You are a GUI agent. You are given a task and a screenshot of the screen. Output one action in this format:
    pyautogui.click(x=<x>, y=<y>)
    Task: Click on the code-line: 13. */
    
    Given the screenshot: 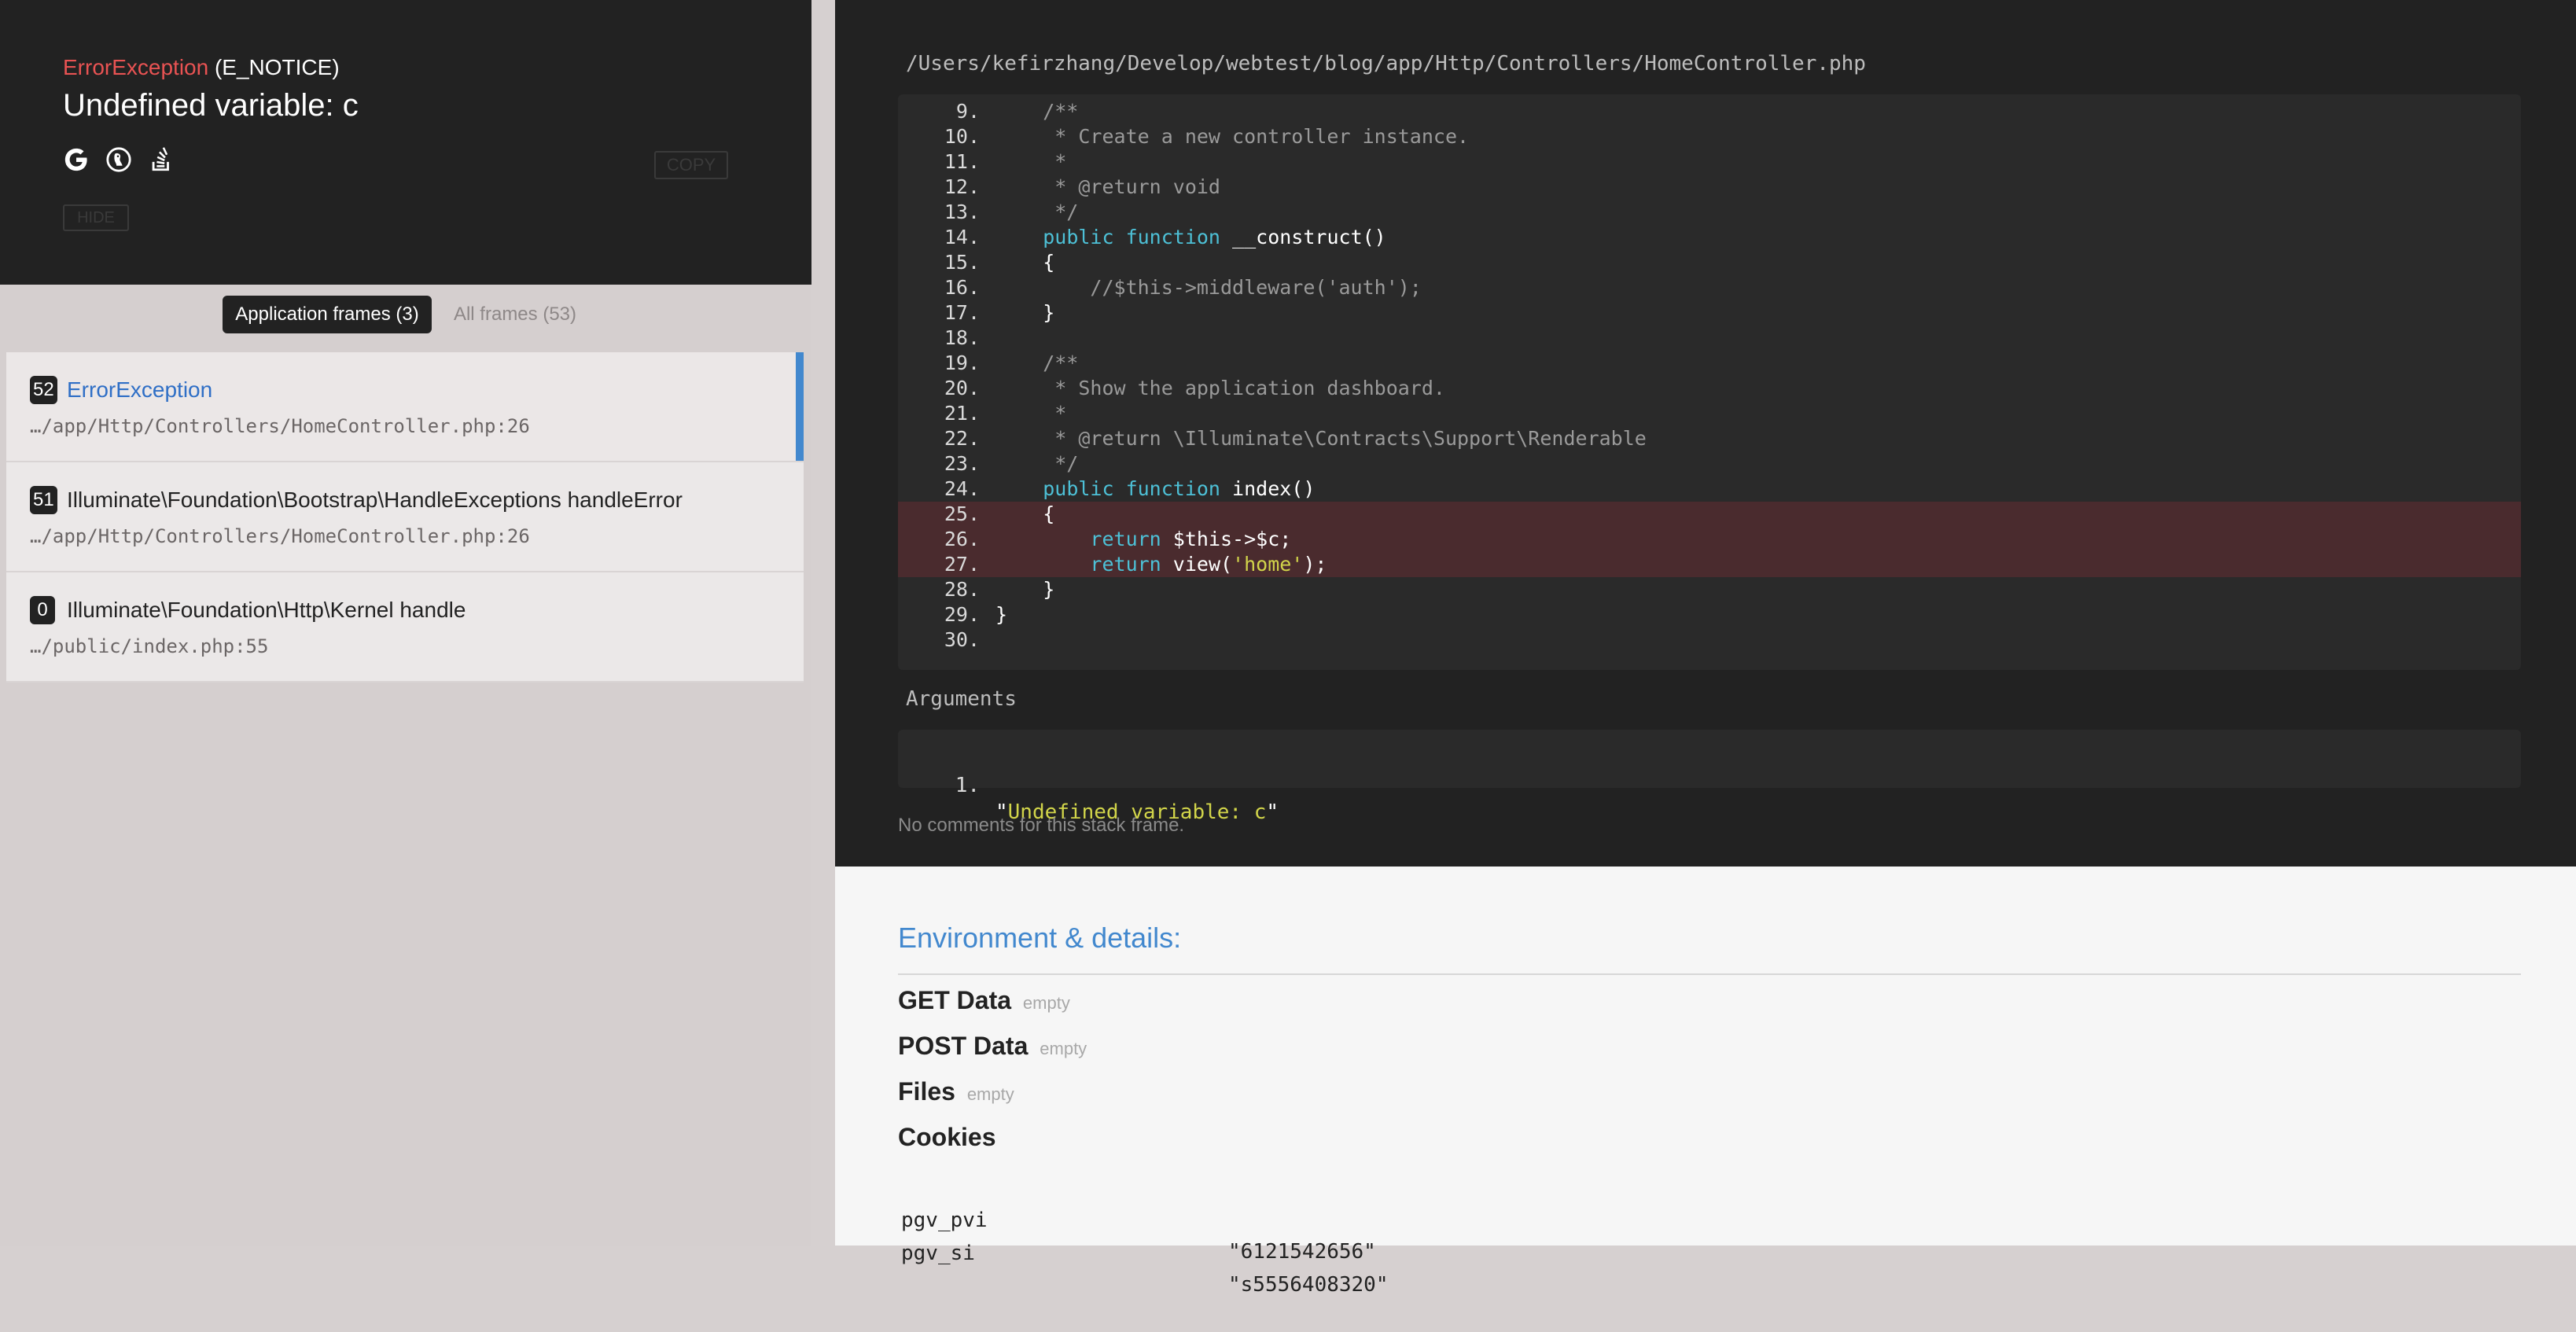 What is the action you would take?
    pyautogui.click(x=1709, y=213)
    